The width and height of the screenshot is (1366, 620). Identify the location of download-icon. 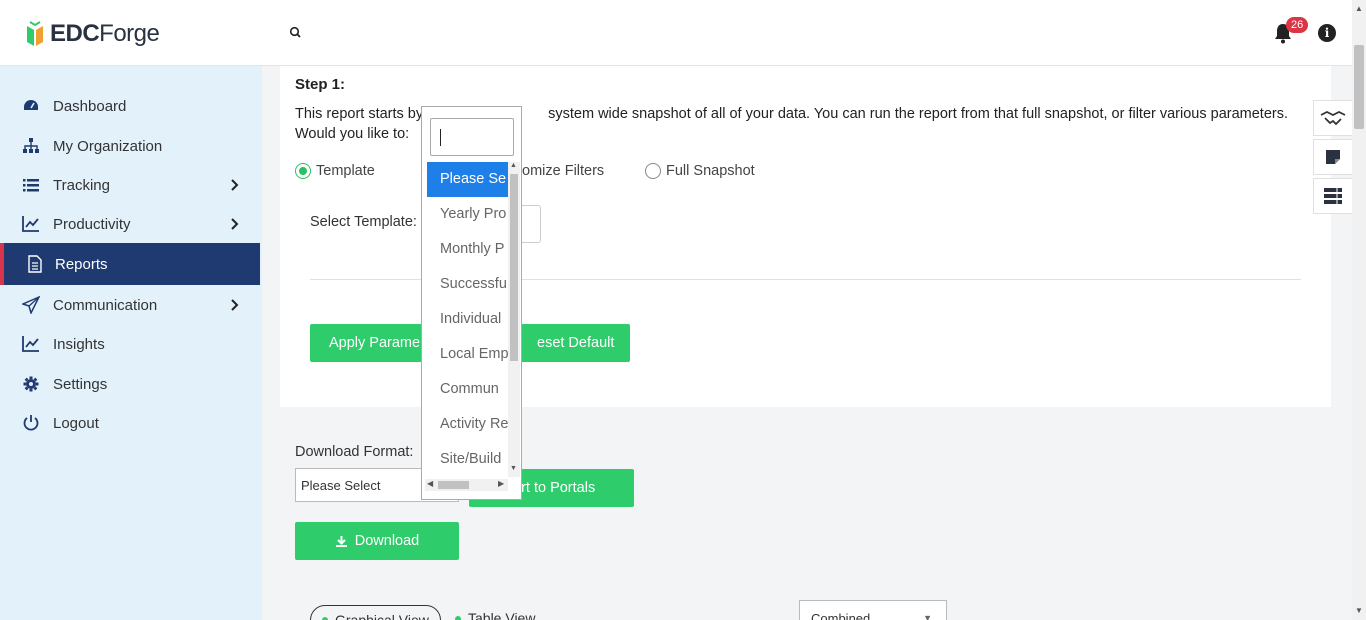
(341, 541).